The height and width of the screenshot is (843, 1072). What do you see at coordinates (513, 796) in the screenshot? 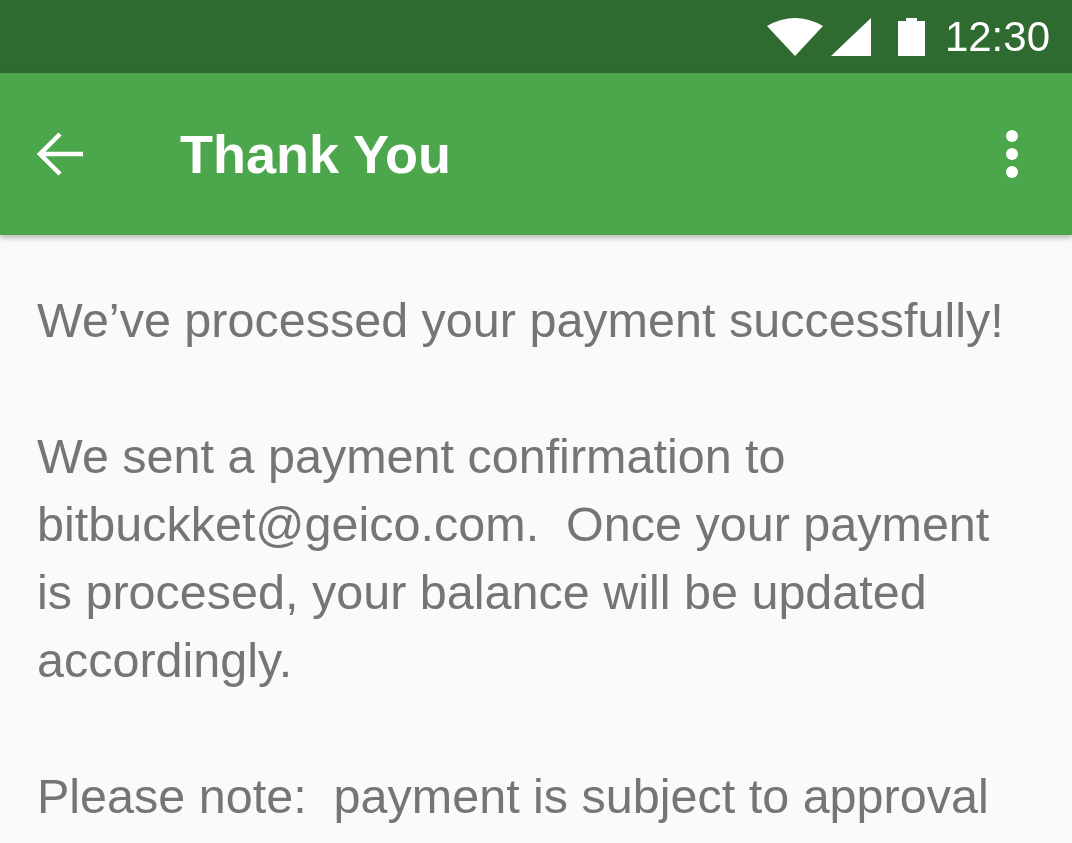
I see `message-paragraph: Please note: payment is subject to approval` at bounding box center [513, 796].